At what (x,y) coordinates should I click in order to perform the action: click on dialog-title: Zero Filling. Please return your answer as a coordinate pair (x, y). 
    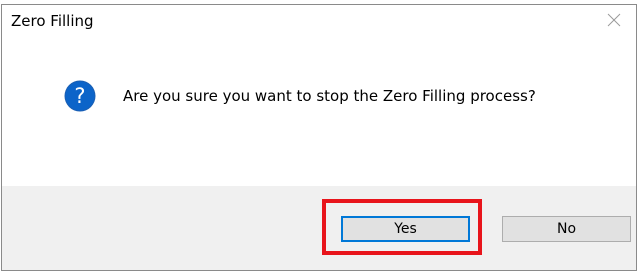
    Looking at the image, I should click on (52, 21).